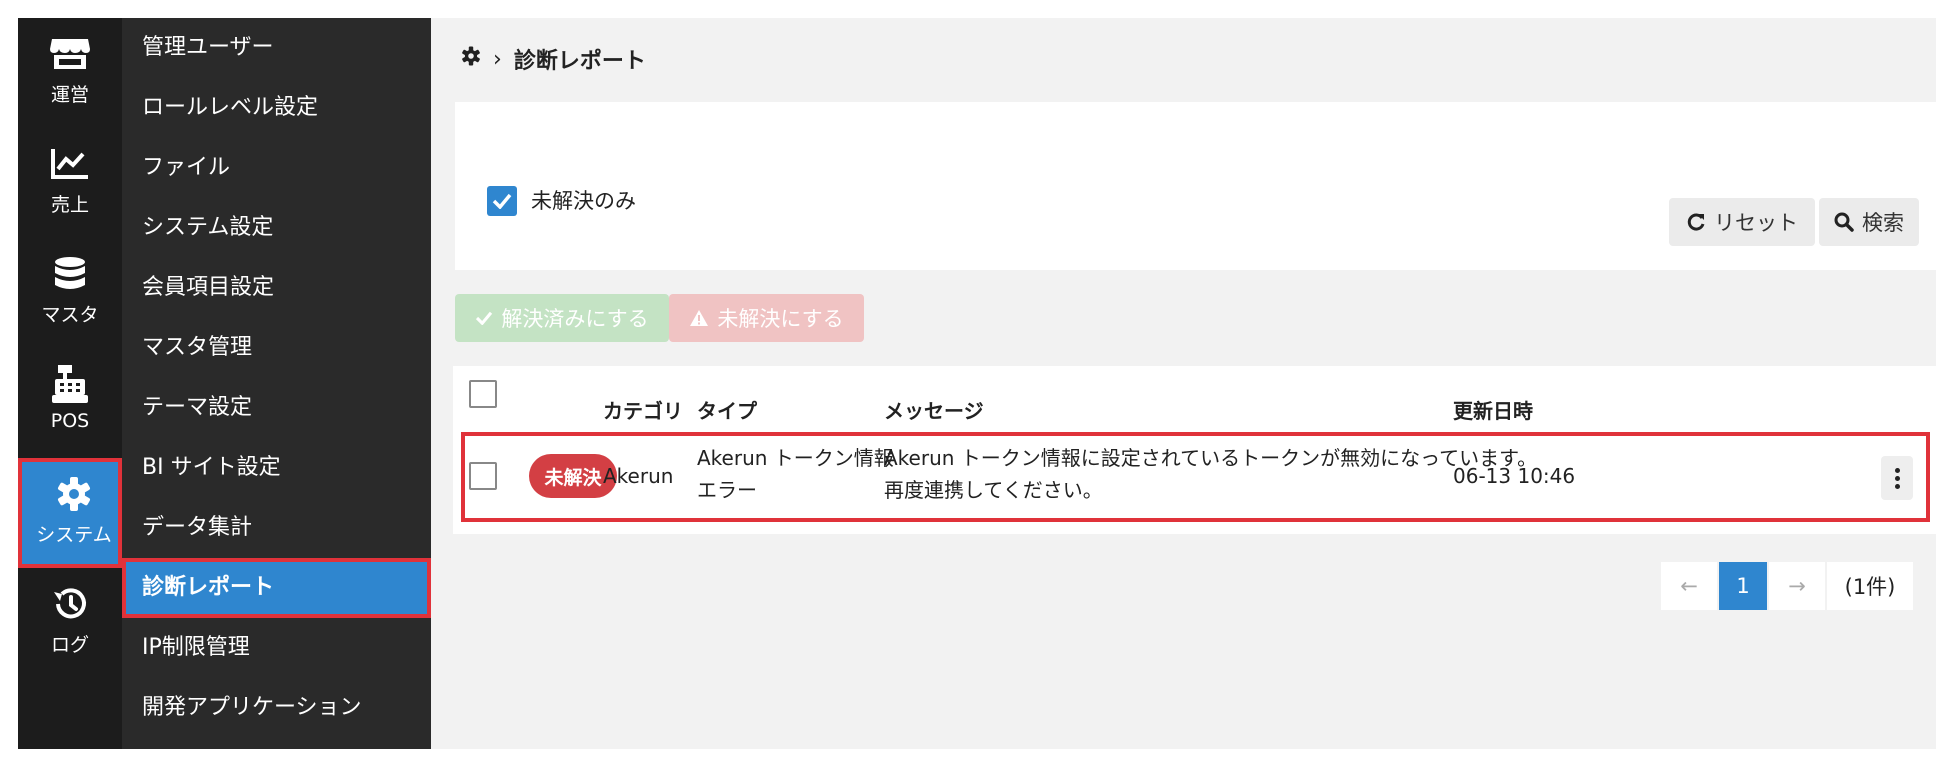  What do you see at coordinates (483, 394) in the screenshot?
I see `select-all-checkbox` at bounding box center [483, 394].